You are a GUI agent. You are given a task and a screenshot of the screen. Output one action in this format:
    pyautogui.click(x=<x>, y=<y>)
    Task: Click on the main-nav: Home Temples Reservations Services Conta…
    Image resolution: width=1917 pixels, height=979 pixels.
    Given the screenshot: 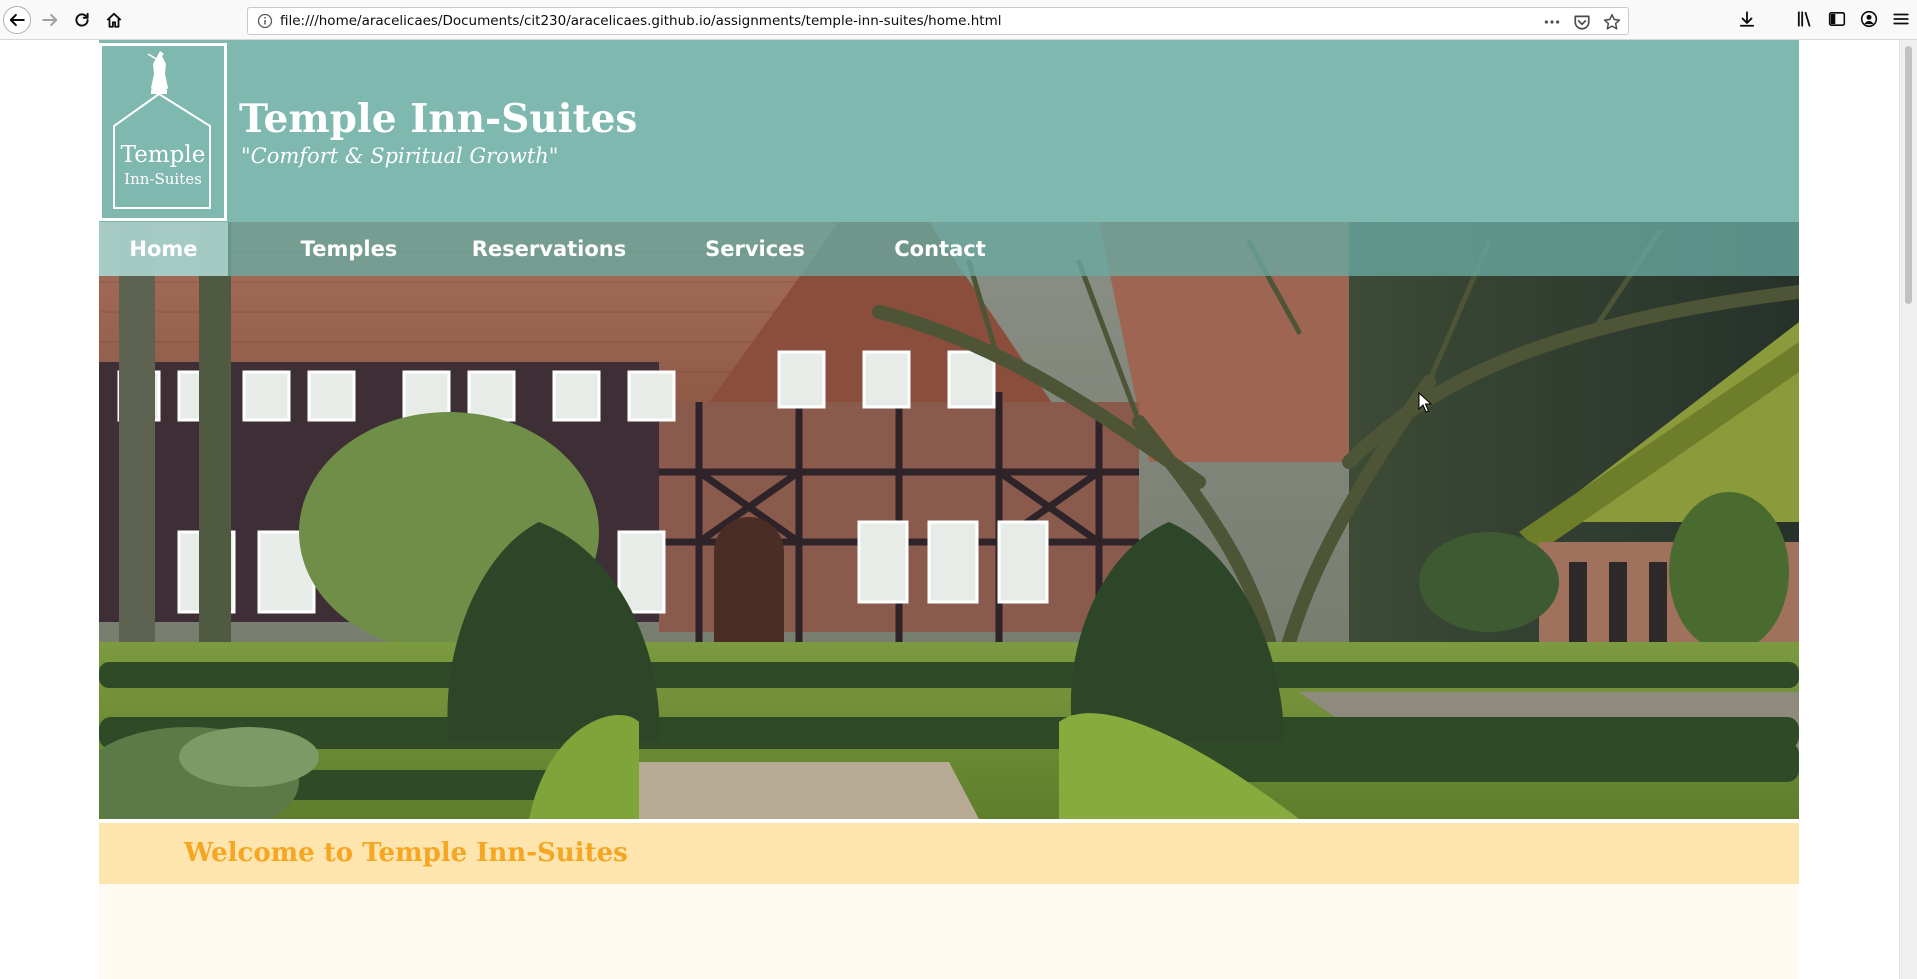 What is the action you would take?
    pyautogui.click(x=949, y=249)
    